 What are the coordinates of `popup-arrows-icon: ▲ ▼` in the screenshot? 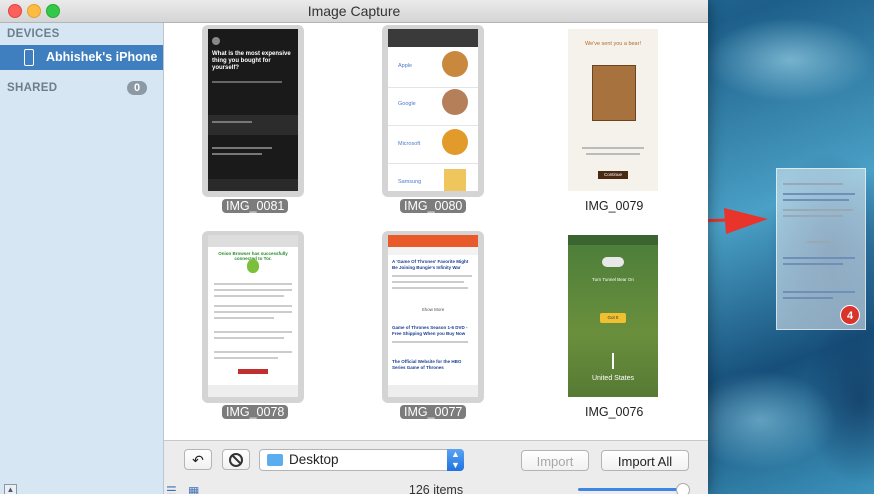 It's located at (455, 460).